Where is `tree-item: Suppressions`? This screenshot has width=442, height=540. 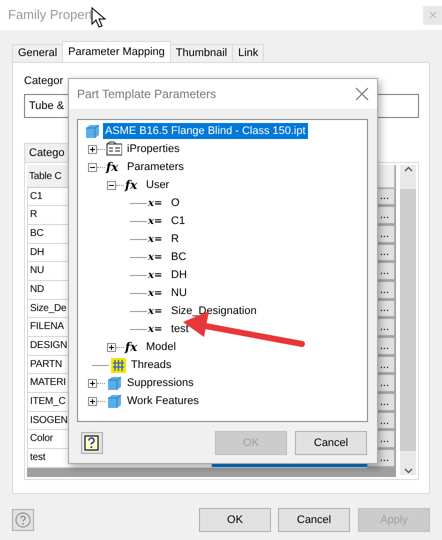
tree-item: Suppressions is located at coordinates (160, 383).